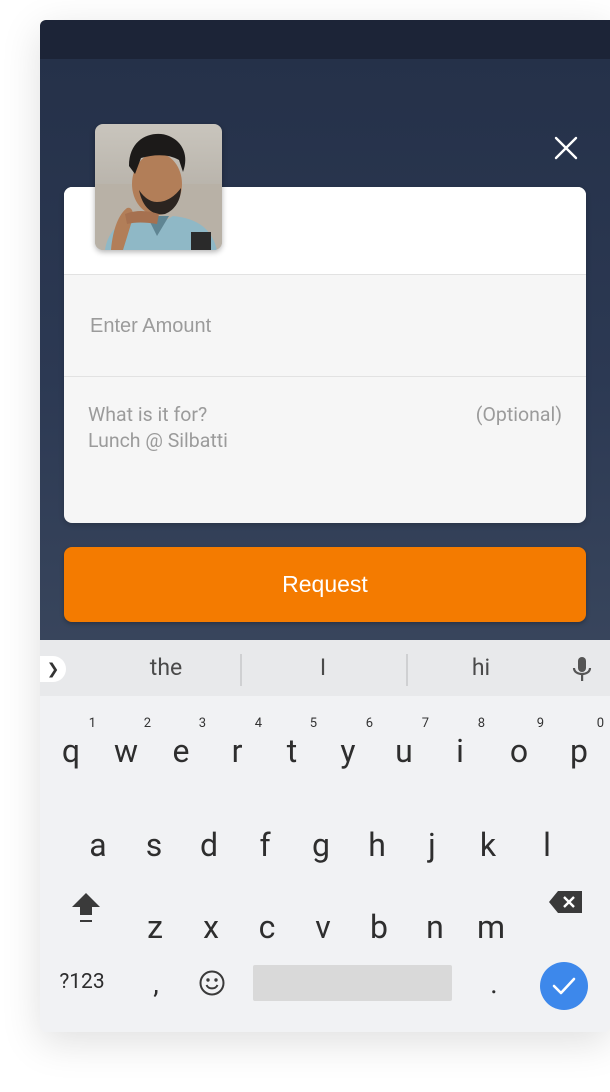 This screenshot has width=610, height=1092. I want to click on keyboard-key: l, so click(547, 840).